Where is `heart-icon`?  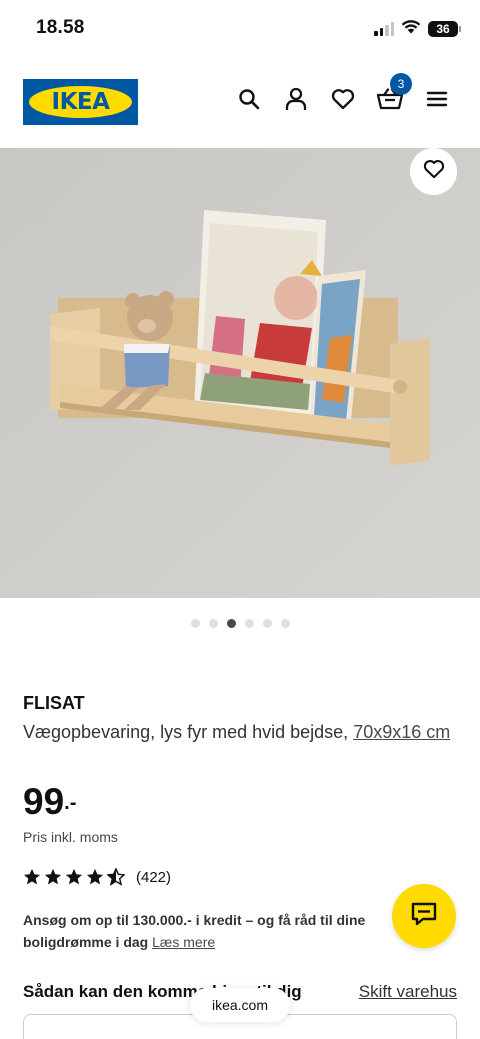
heart-icon is located at coordinates (434, 171).